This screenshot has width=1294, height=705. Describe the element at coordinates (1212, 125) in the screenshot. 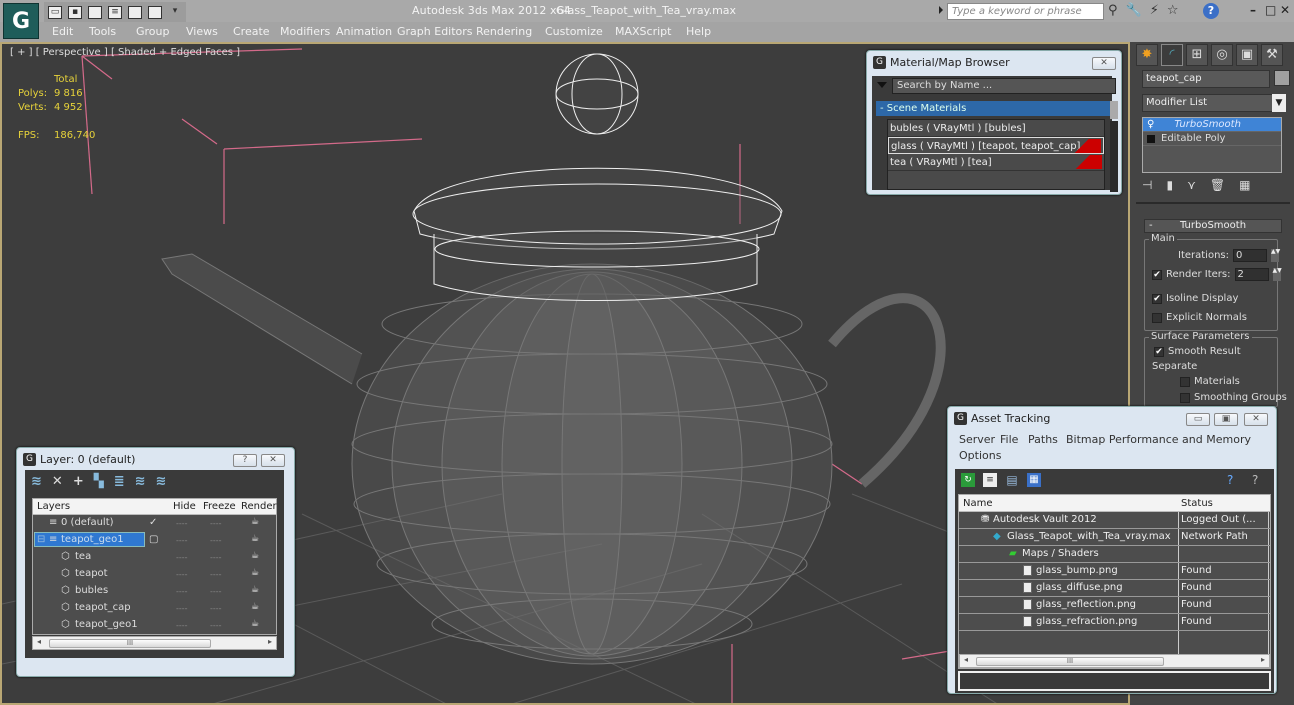

I see `stack-item-turbosmooth: ♀ TurboSmooth` at that location.